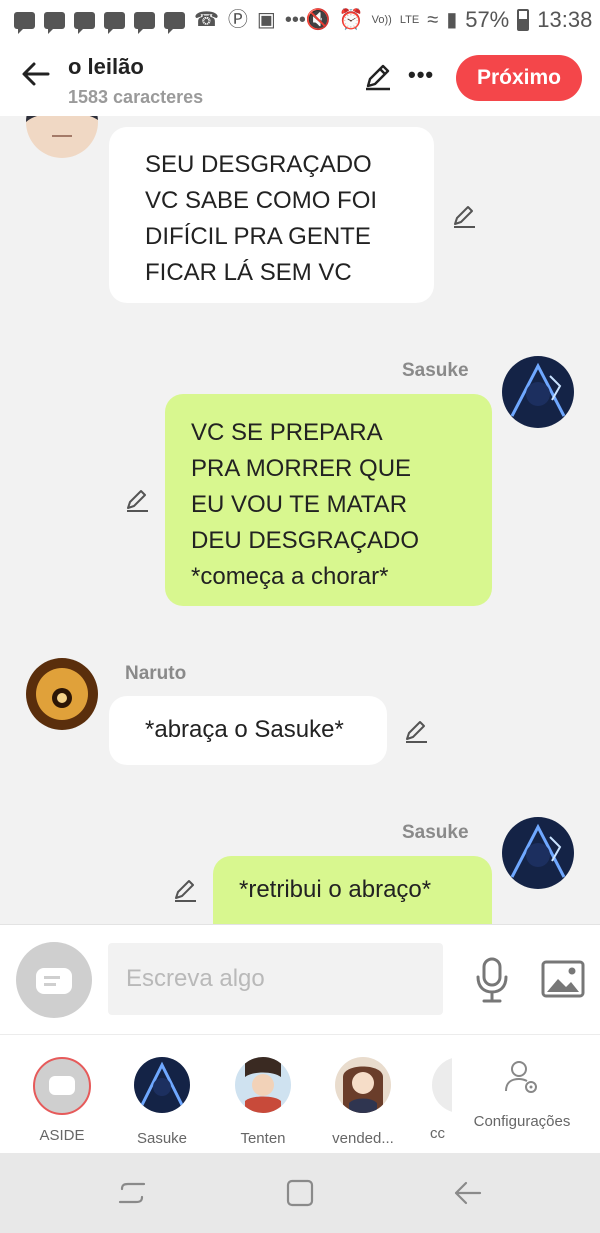 The height and width of the screenshot is (1233, 600). I want to click on next-button: Próximo, so click(519, 78).